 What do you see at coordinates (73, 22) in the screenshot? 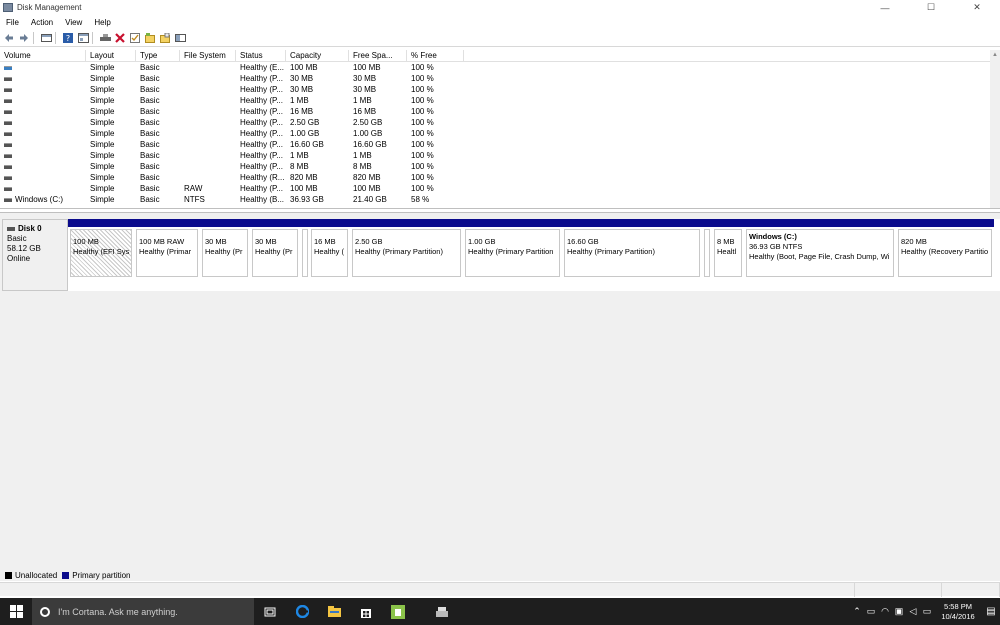
I see `menu-view: View` at bounding box center [73, 22].